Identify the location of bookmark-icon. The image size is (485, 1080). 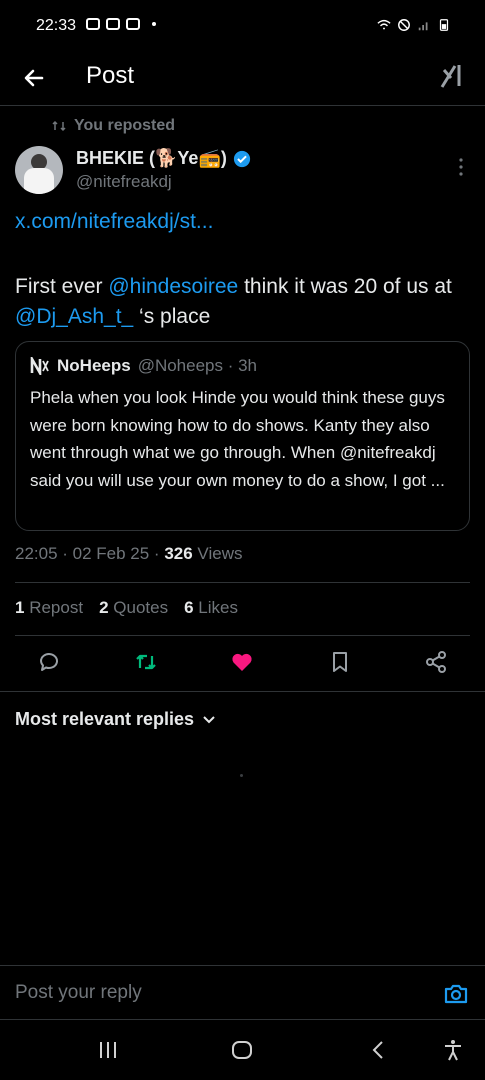
(340, 662).